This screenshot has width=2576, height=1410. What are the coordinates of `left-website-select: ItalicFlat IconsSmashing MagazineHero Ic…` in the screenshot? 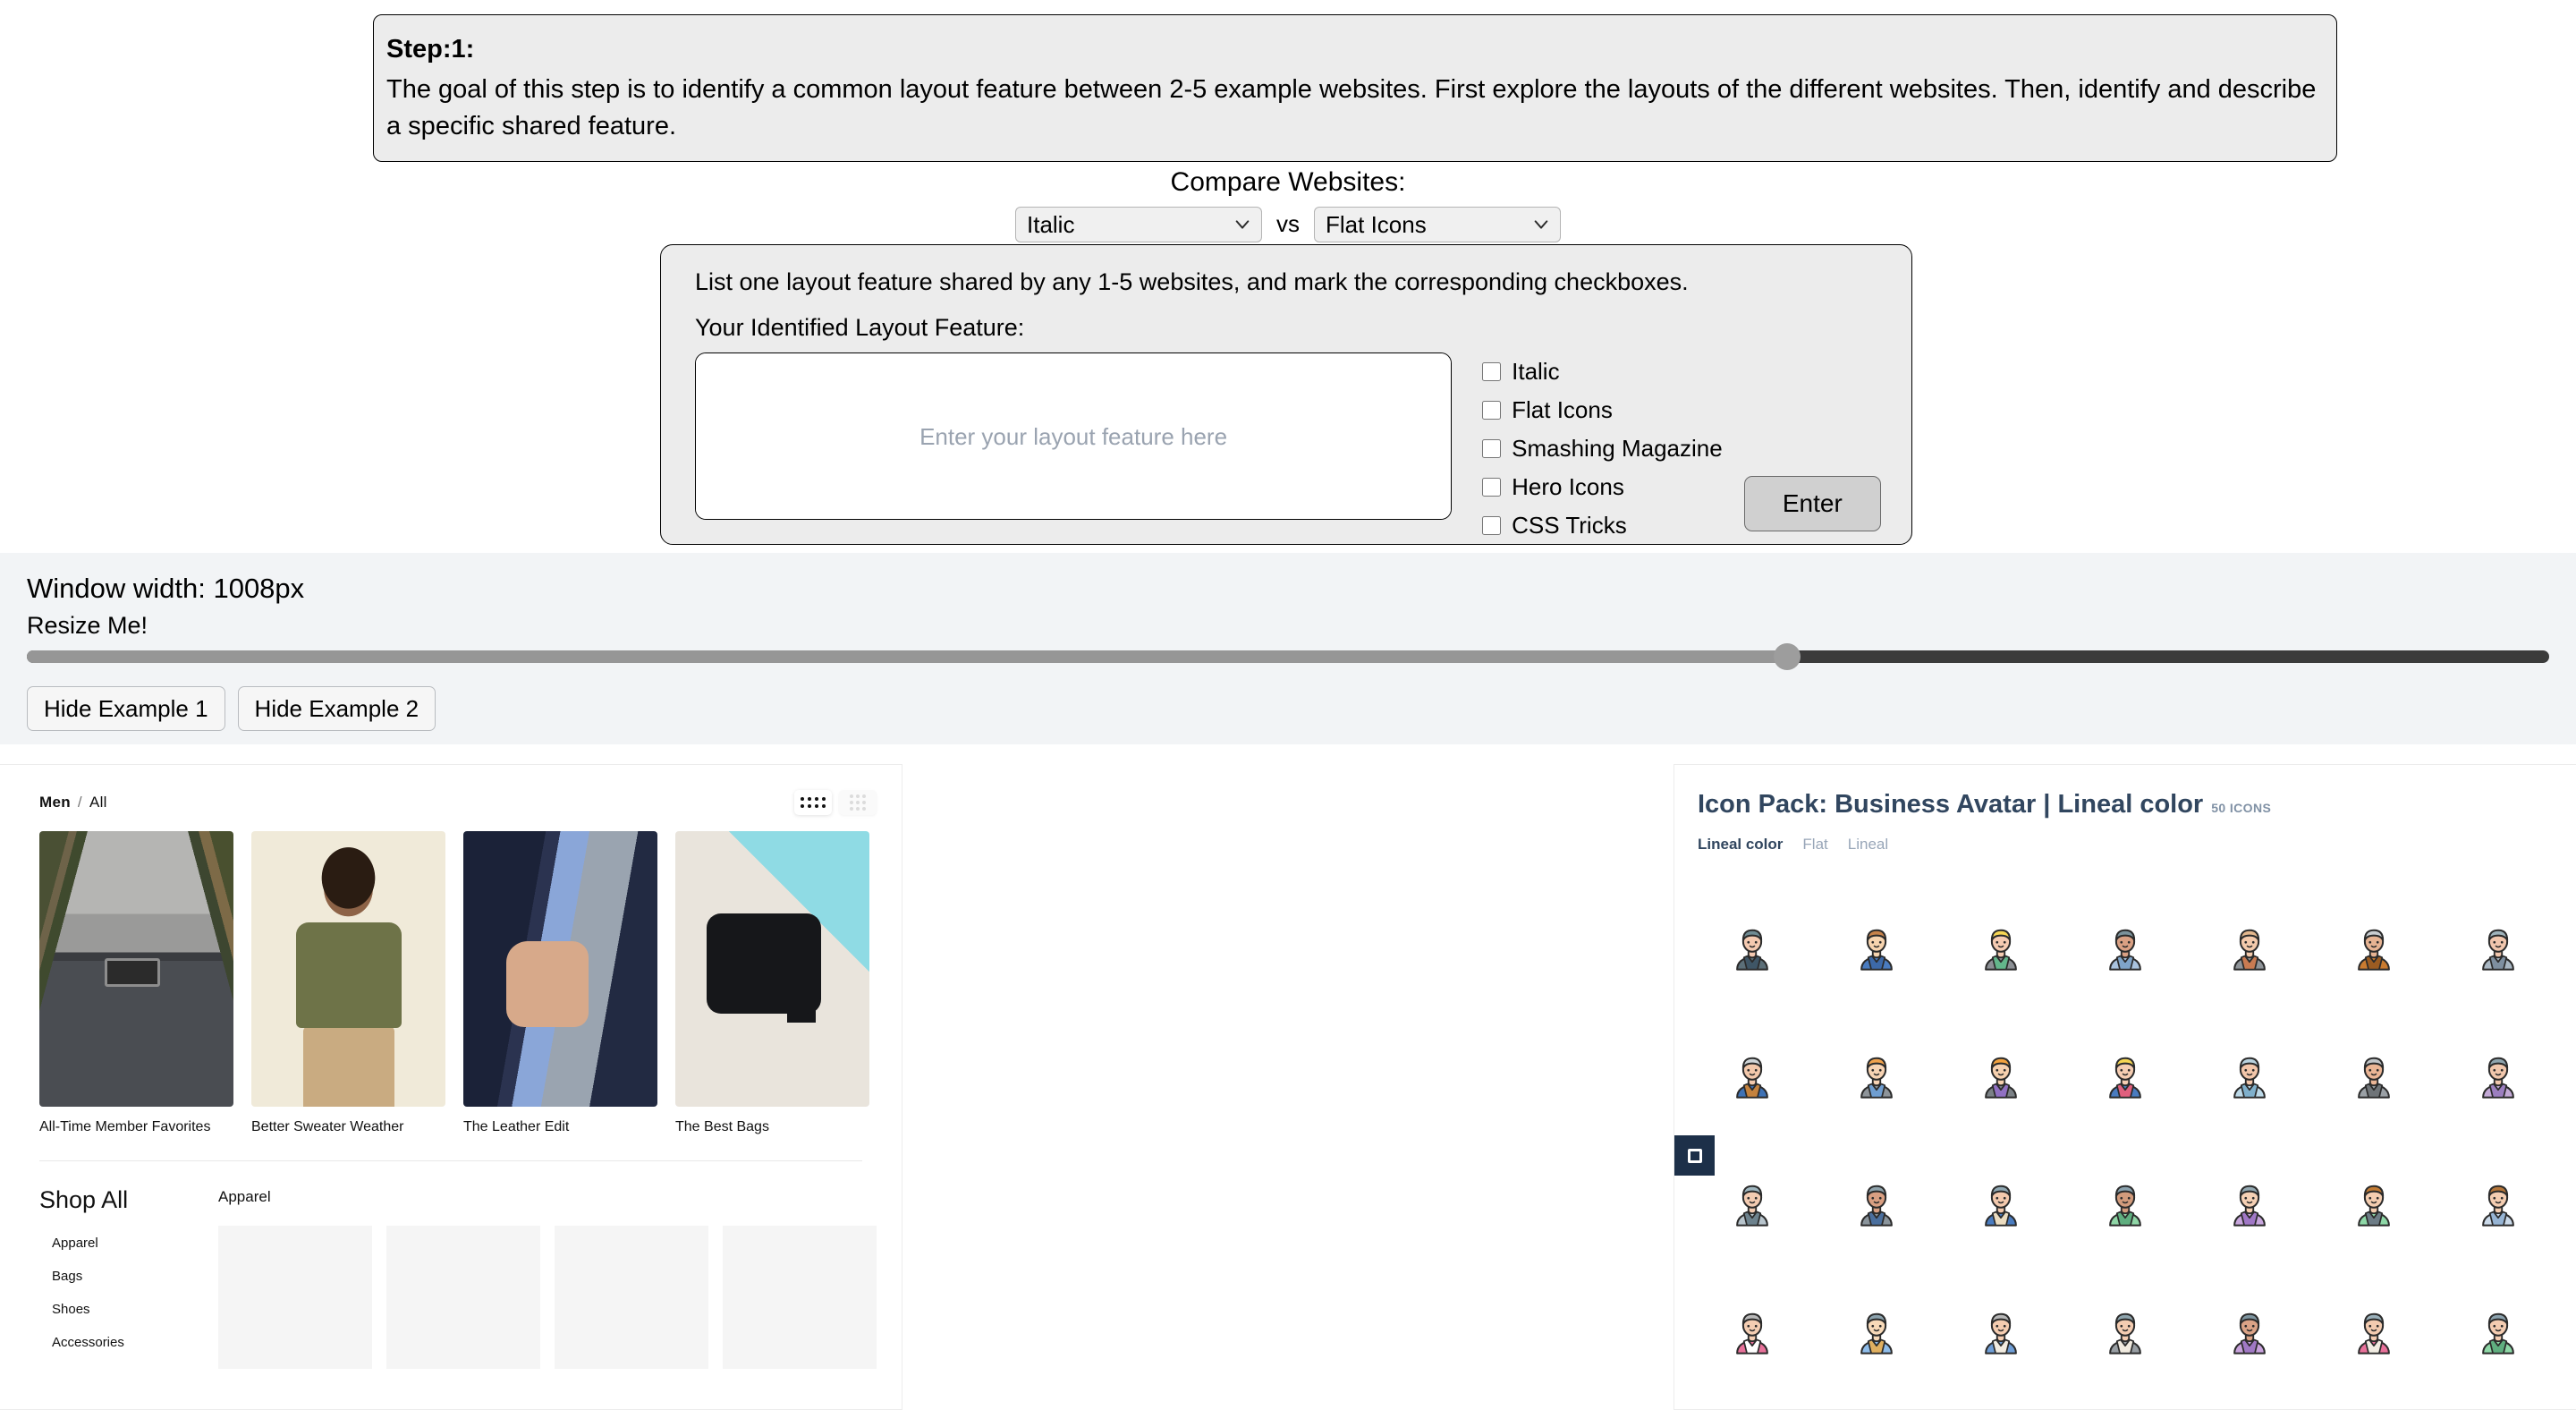 It's located at (1138, 224).